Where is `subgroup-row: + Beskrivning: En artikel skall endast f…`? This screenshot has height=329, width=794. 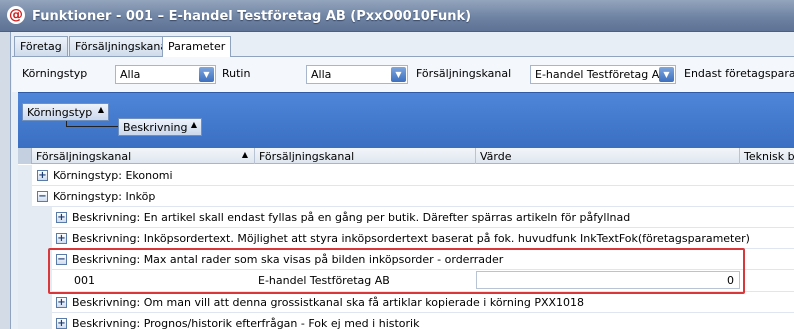
subgroup-row: + Beskrivning: En artikel skall endast f… is located at coordinates (406, 217).